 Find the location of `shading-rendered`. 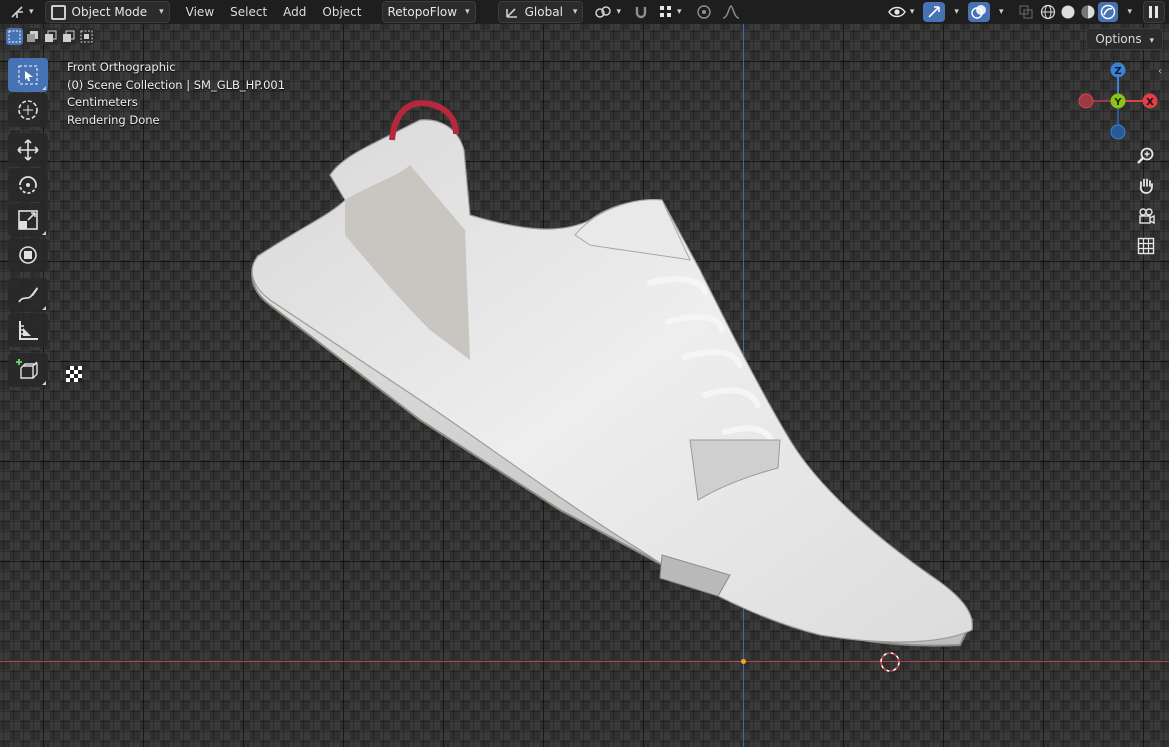

shading-rendered is located at coordinates (1108, 12).